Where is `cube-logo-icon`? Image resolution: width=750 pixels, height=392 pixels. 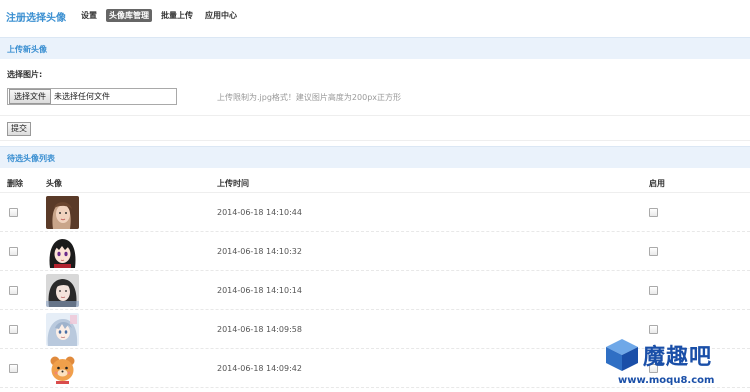
cube-logo-icon is located at coordinates (622, 355).